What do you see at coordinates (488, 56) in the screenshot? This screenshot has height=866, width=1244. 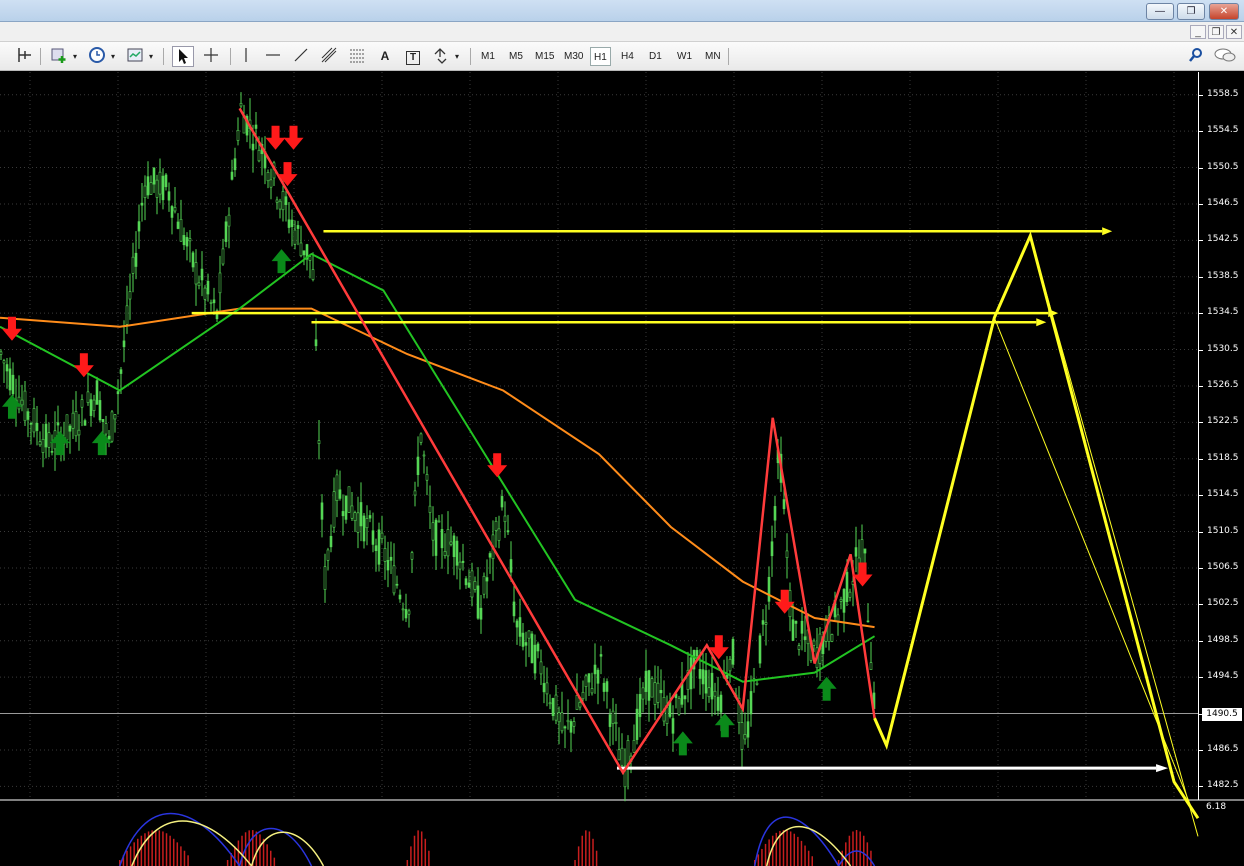 I see `timeframe-m1: M1` at bounding box center [488, 56].